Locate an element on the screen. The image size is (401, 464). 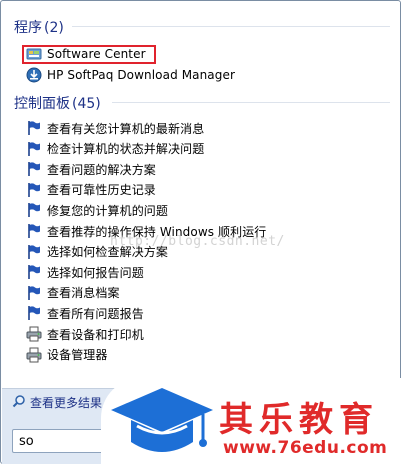
control-panel-group-title: 控制面板 is located at coordinates (42, 104).